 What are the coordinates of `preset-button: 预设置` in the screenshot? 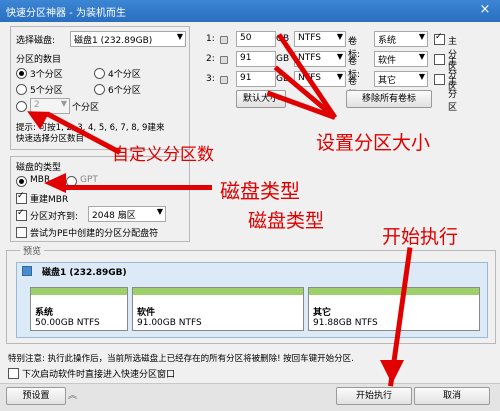 It's located at (36, 396).